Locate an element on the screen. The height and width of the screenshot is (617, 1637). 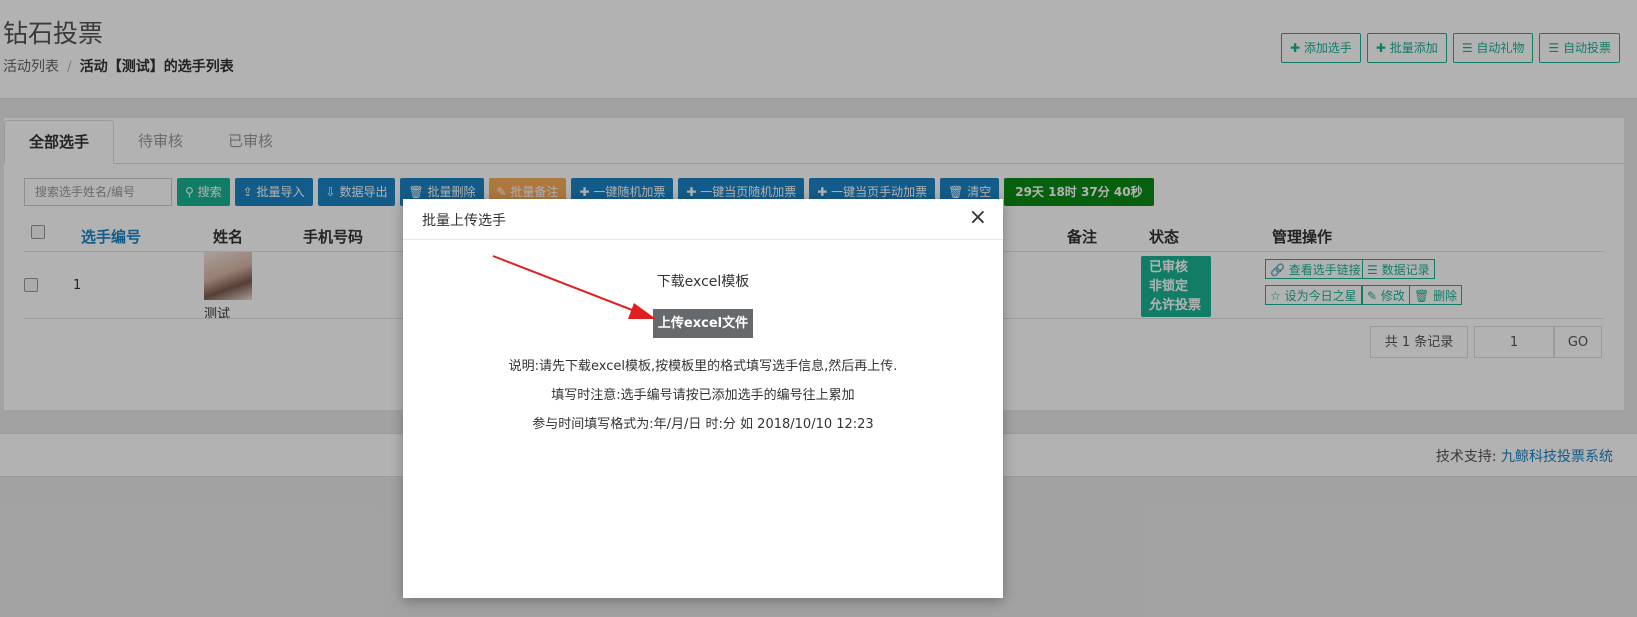
note-instructions: 说明:请先下载excel模板,按模板里的格式填写选手信息,然后再上传. is located at coordinates (703, 366).